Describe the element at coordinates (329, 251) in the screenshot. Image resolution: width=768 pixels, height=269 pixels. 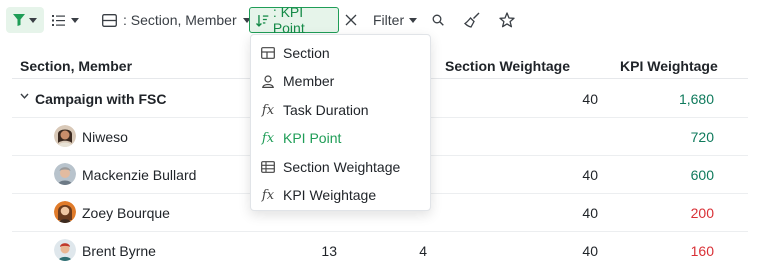
I see `task-duration-cell: 13` at that location.